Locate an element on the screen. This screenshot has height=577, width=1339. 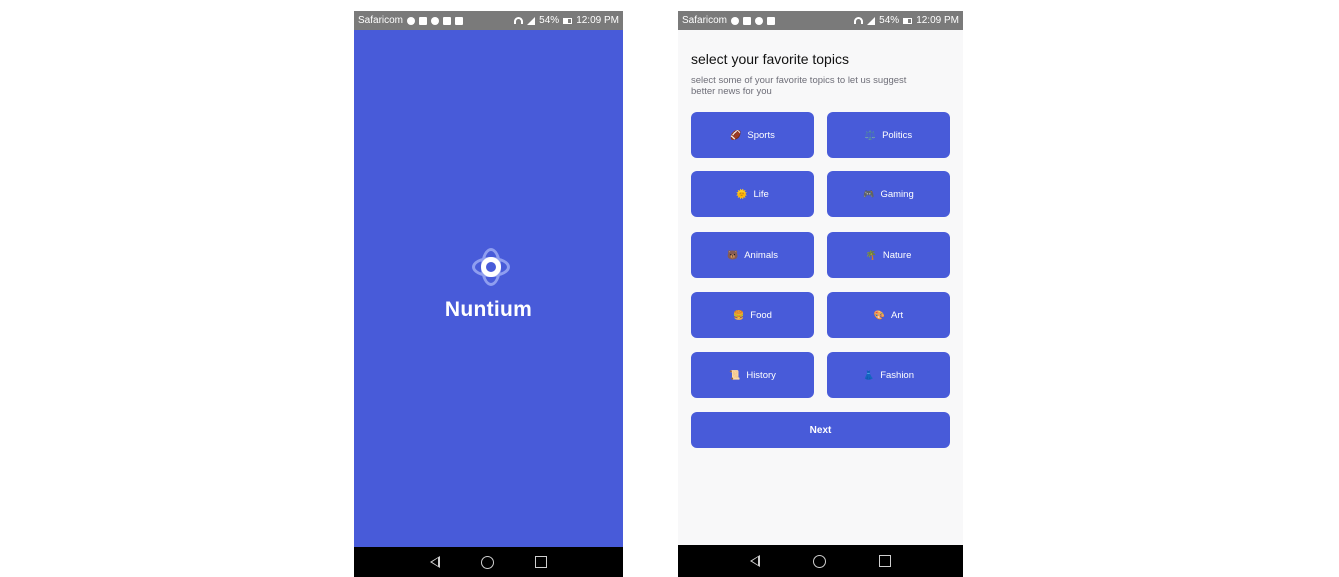
football-icon: 🏈 is located at coordinates (736, 134).